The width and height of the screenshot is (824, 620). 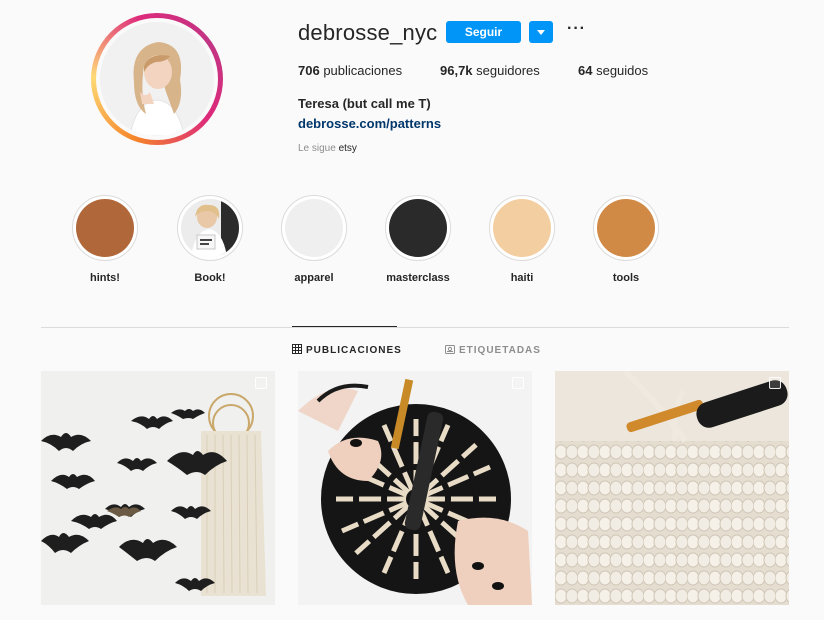 I want to click on tabs-divider, so click(x=415, y=327).